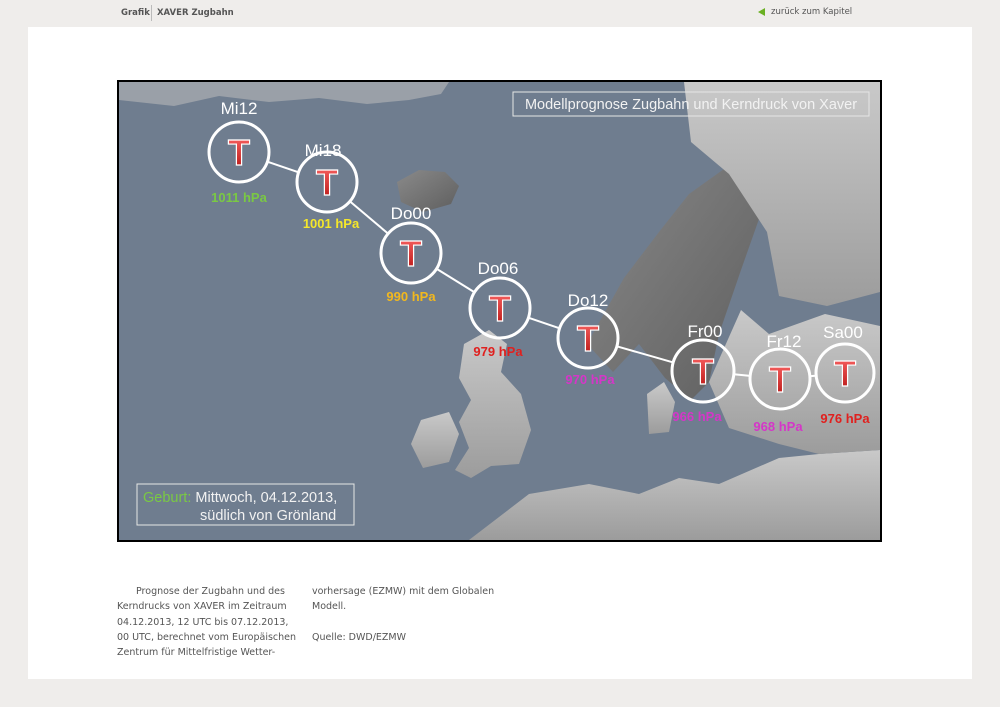 The image size is (1000, 707). I want to click on breadcrumb-divider, so click(151, 13).